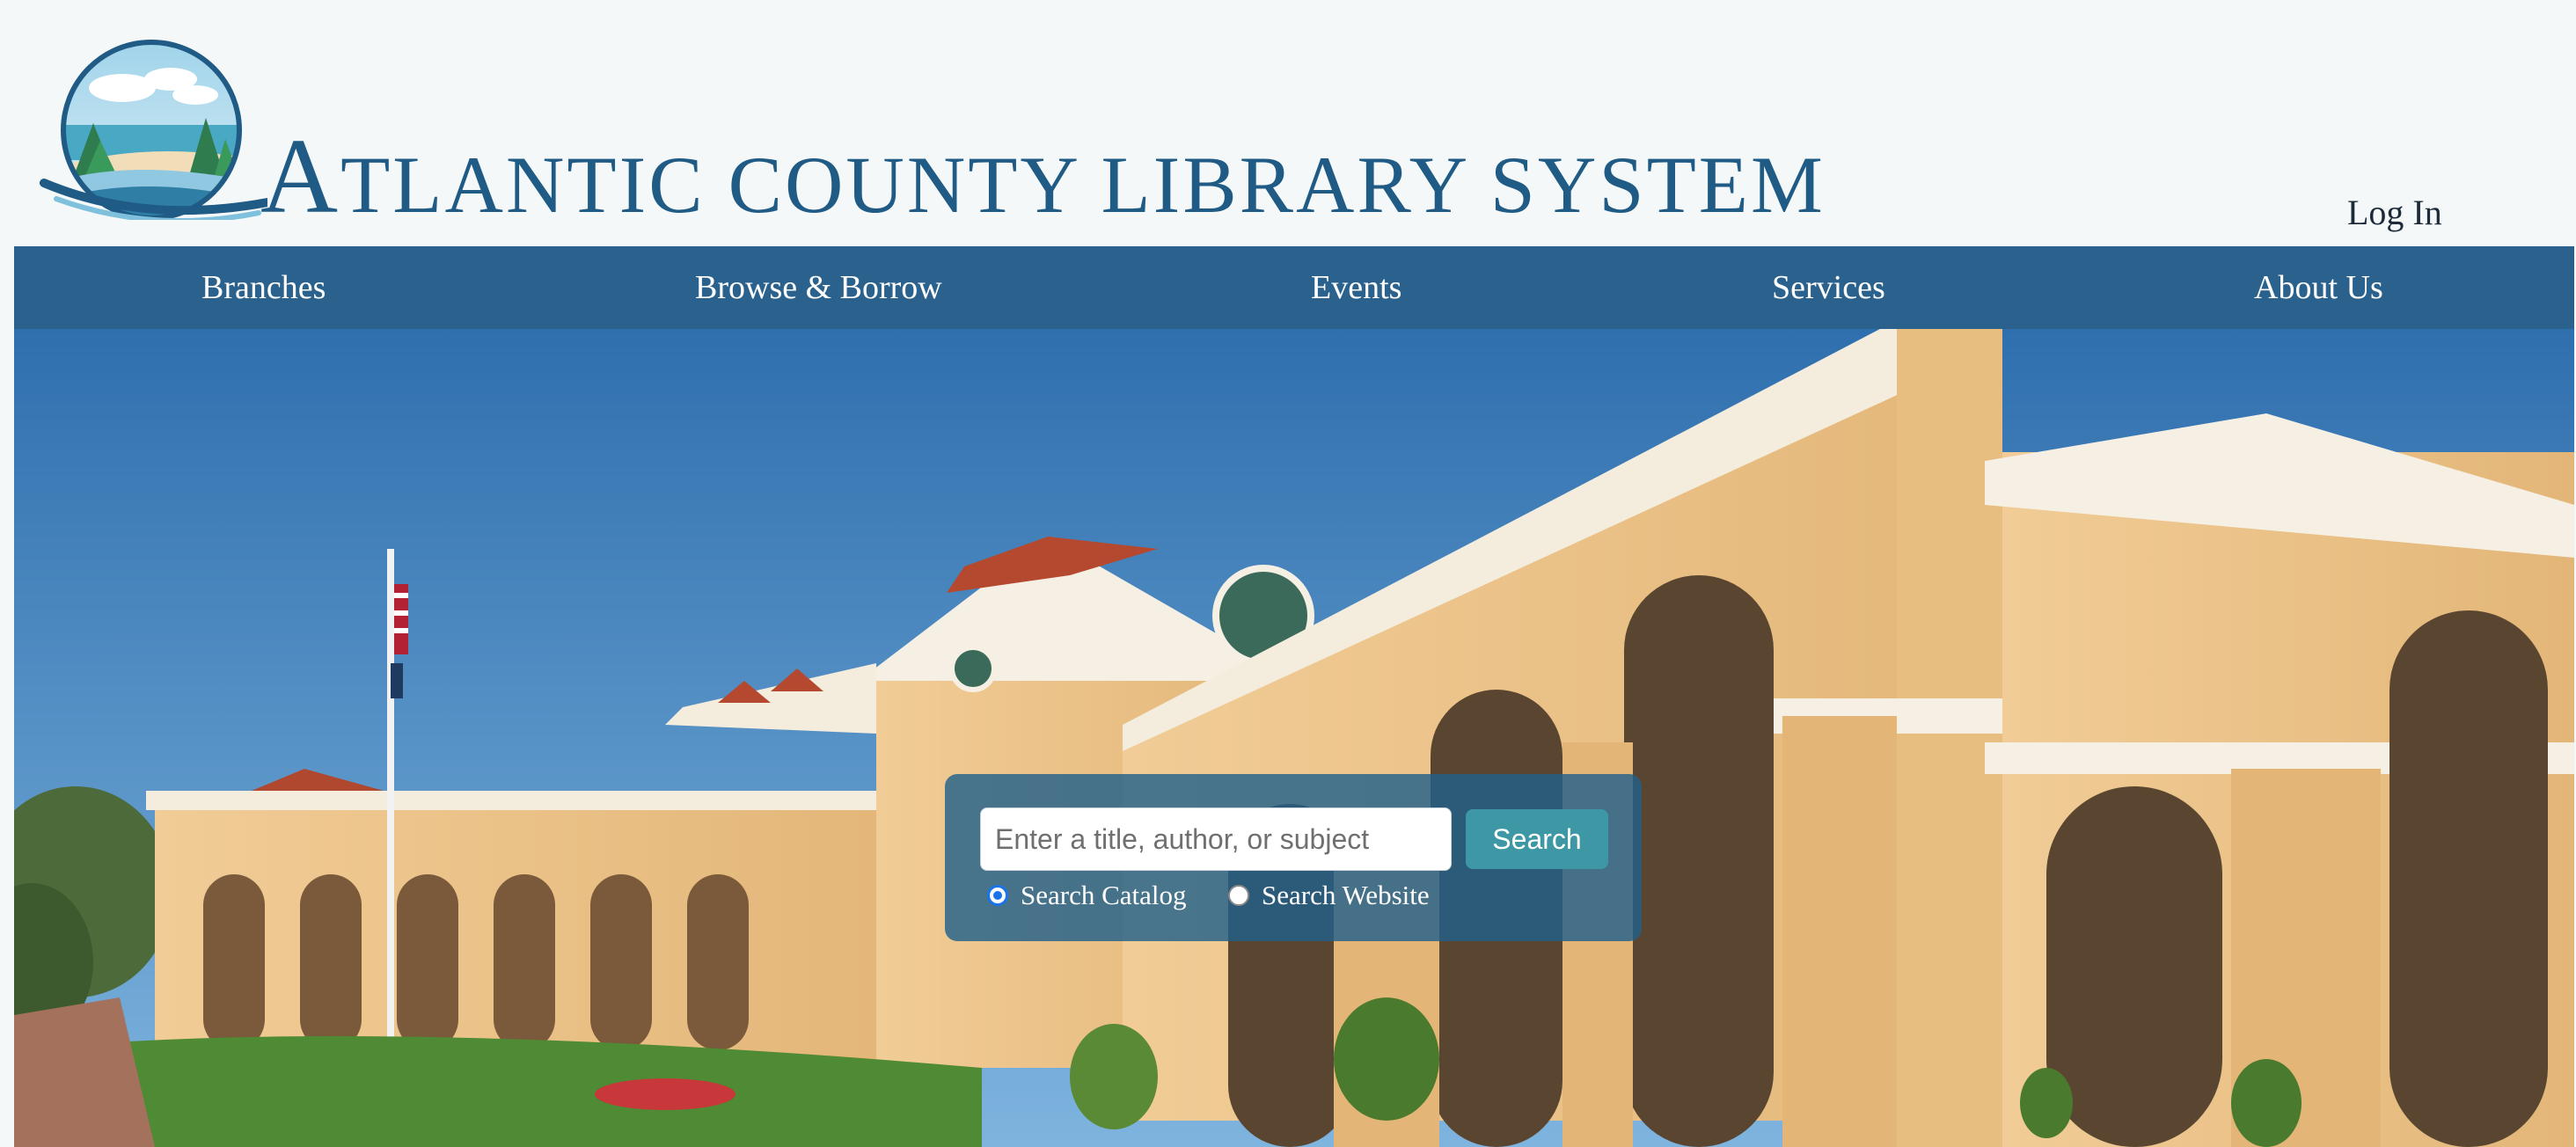 The height and width of the screenshot is (1147, 2576). What do you see at coordinates (1238, 895) in the screenshot?
I see `search-website-radio` at bounding box center [1238, 895].